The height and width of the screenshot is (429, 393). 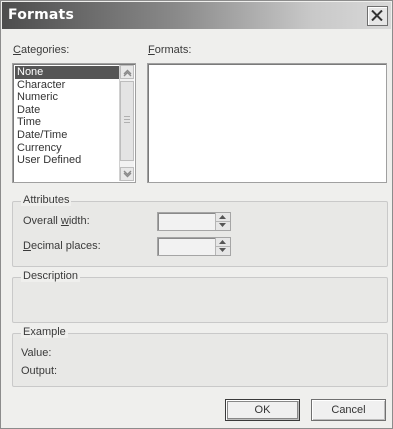 What do you see at coordinates (262, 410) in the screenshot?
I see `ok-button: OK` at bounding box center [262, 410].